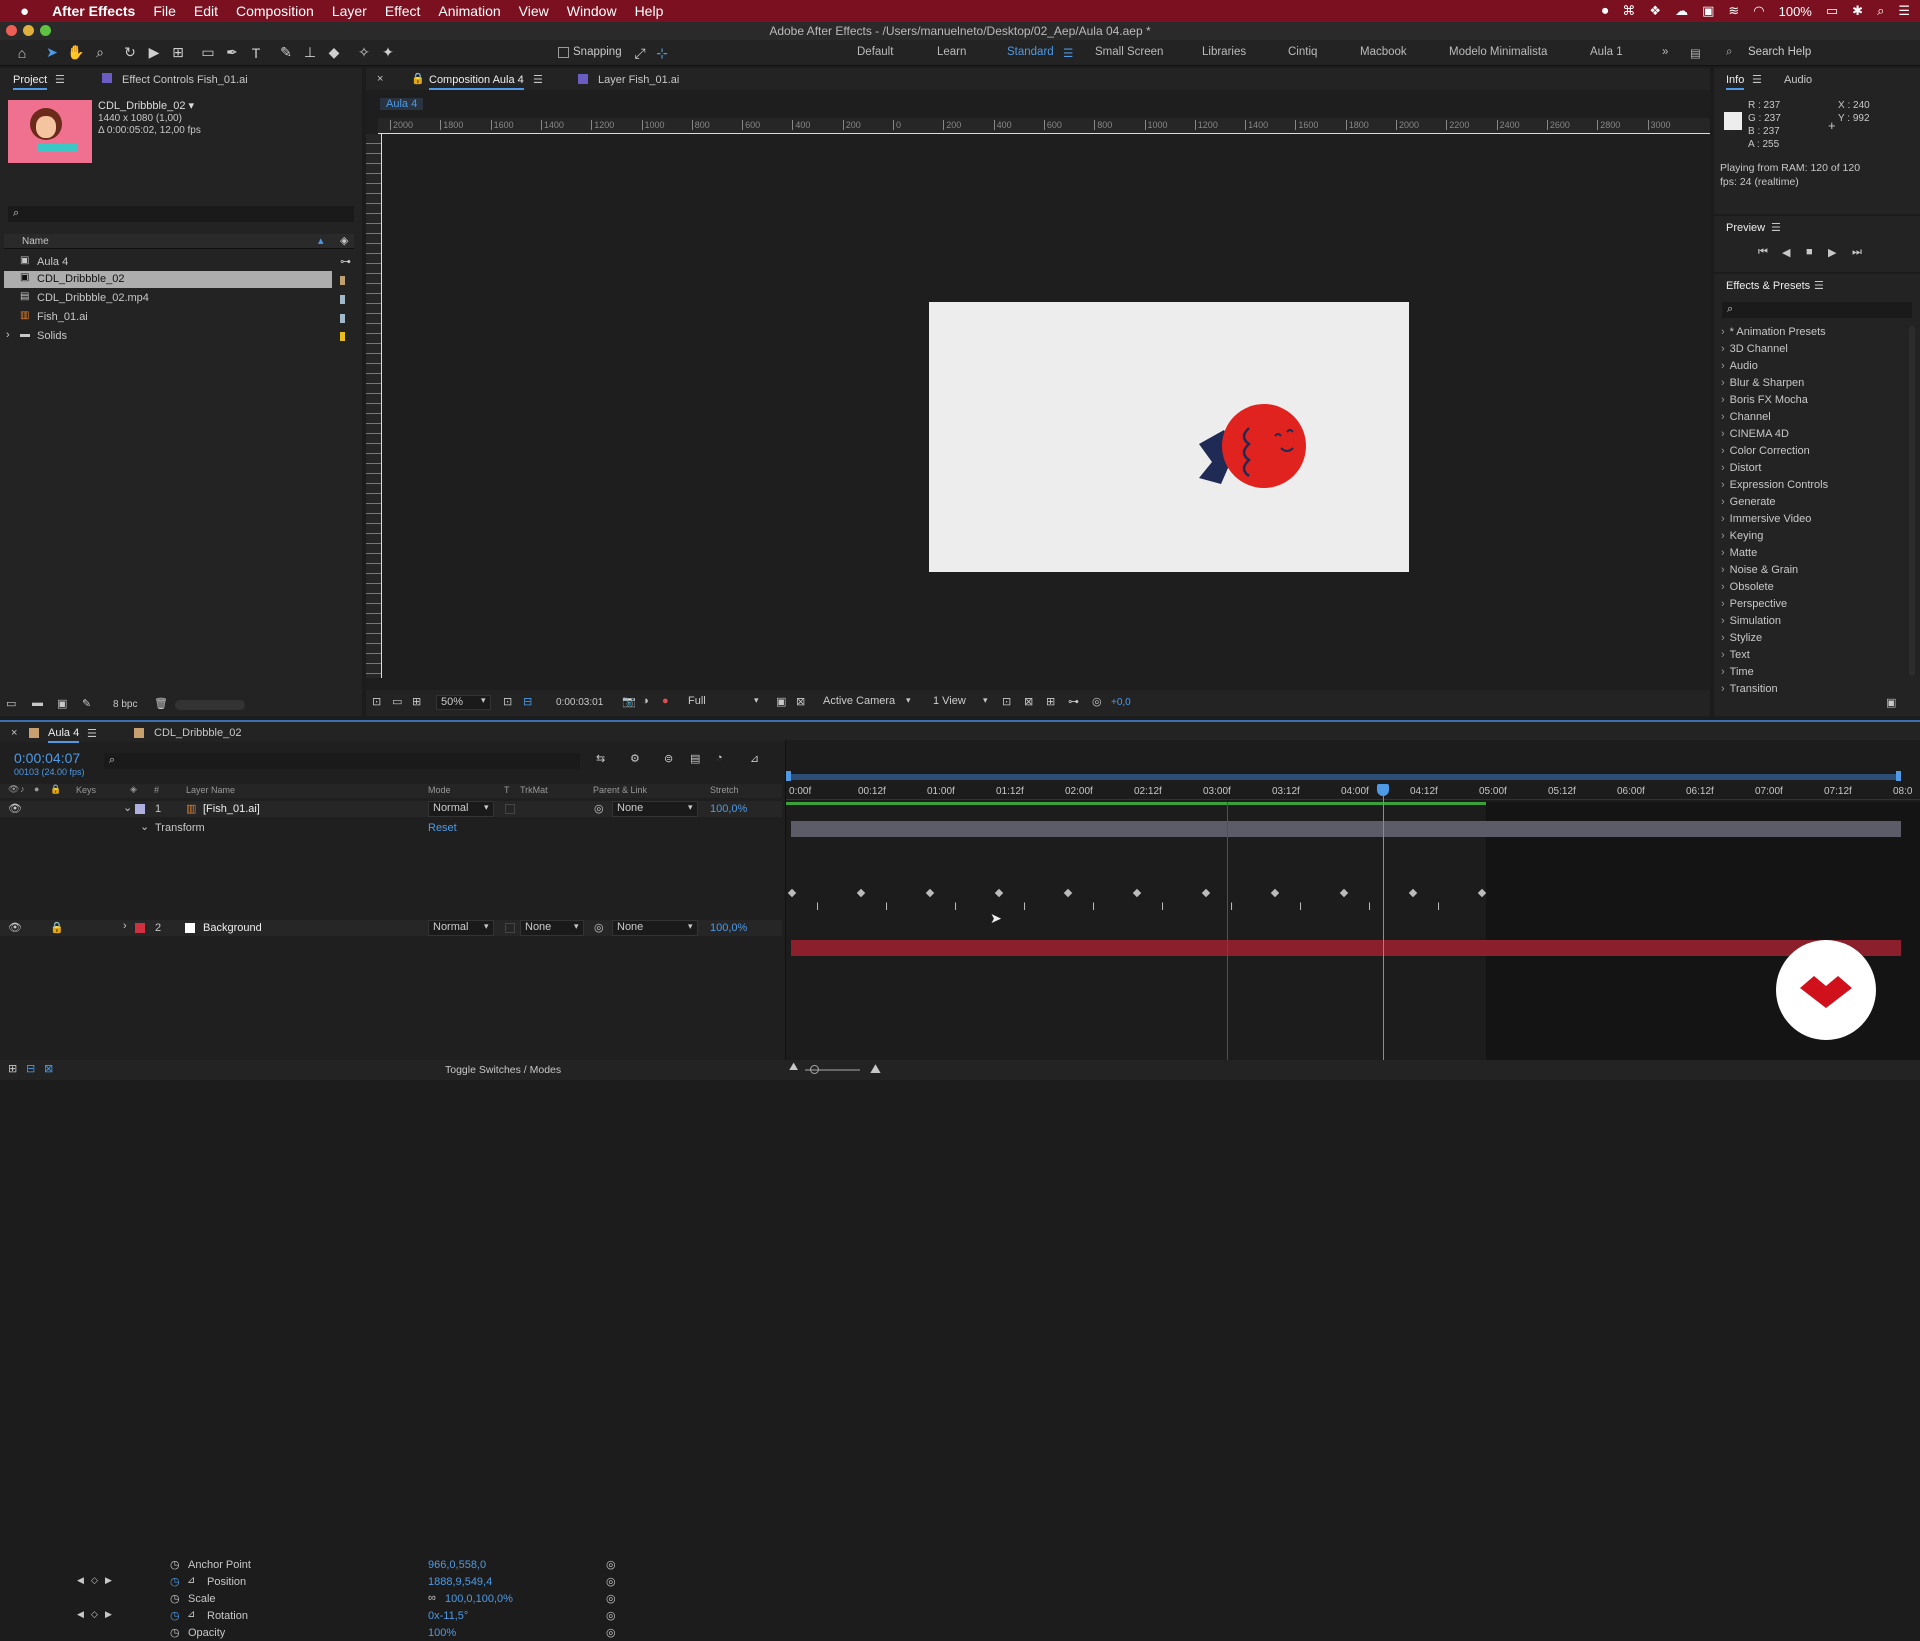  Describe the element at coordinates (60, 79) in the screenshot. I see `project-menu-icon: ☰` at that location.